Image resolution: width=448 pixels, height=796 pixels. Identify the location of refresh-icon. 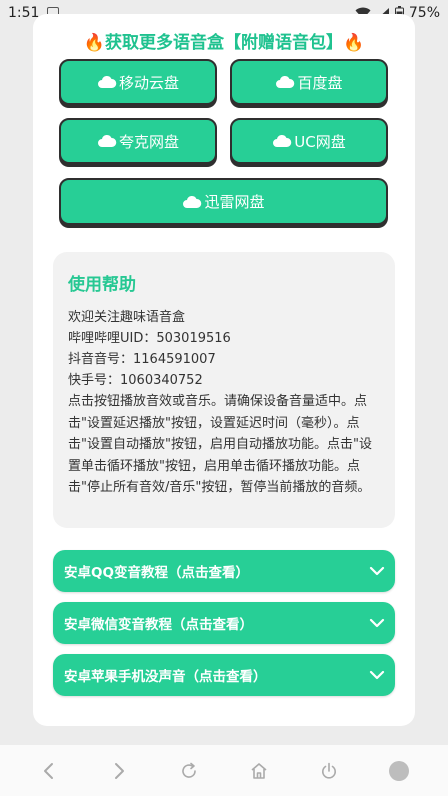
(189, 770).